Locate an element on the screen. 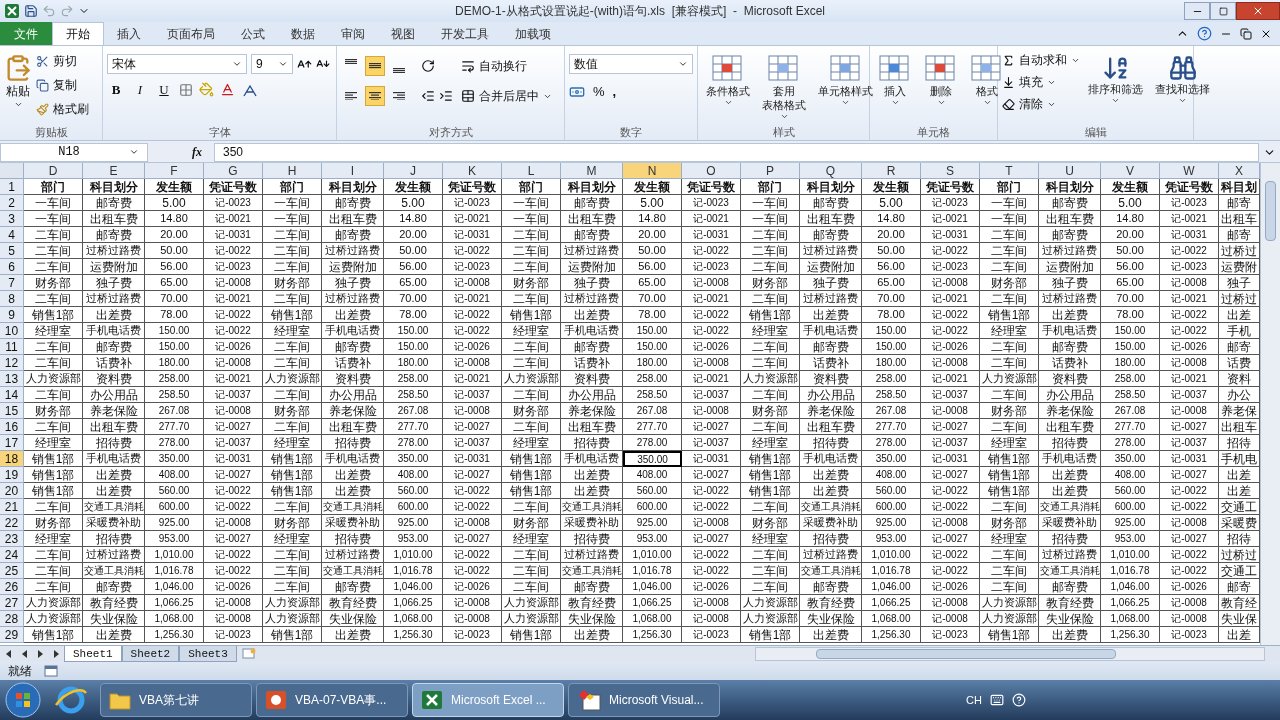 The width and height of the screenshot is (1280, 720). language-indicator: CH is located at coordinates (974, 700).